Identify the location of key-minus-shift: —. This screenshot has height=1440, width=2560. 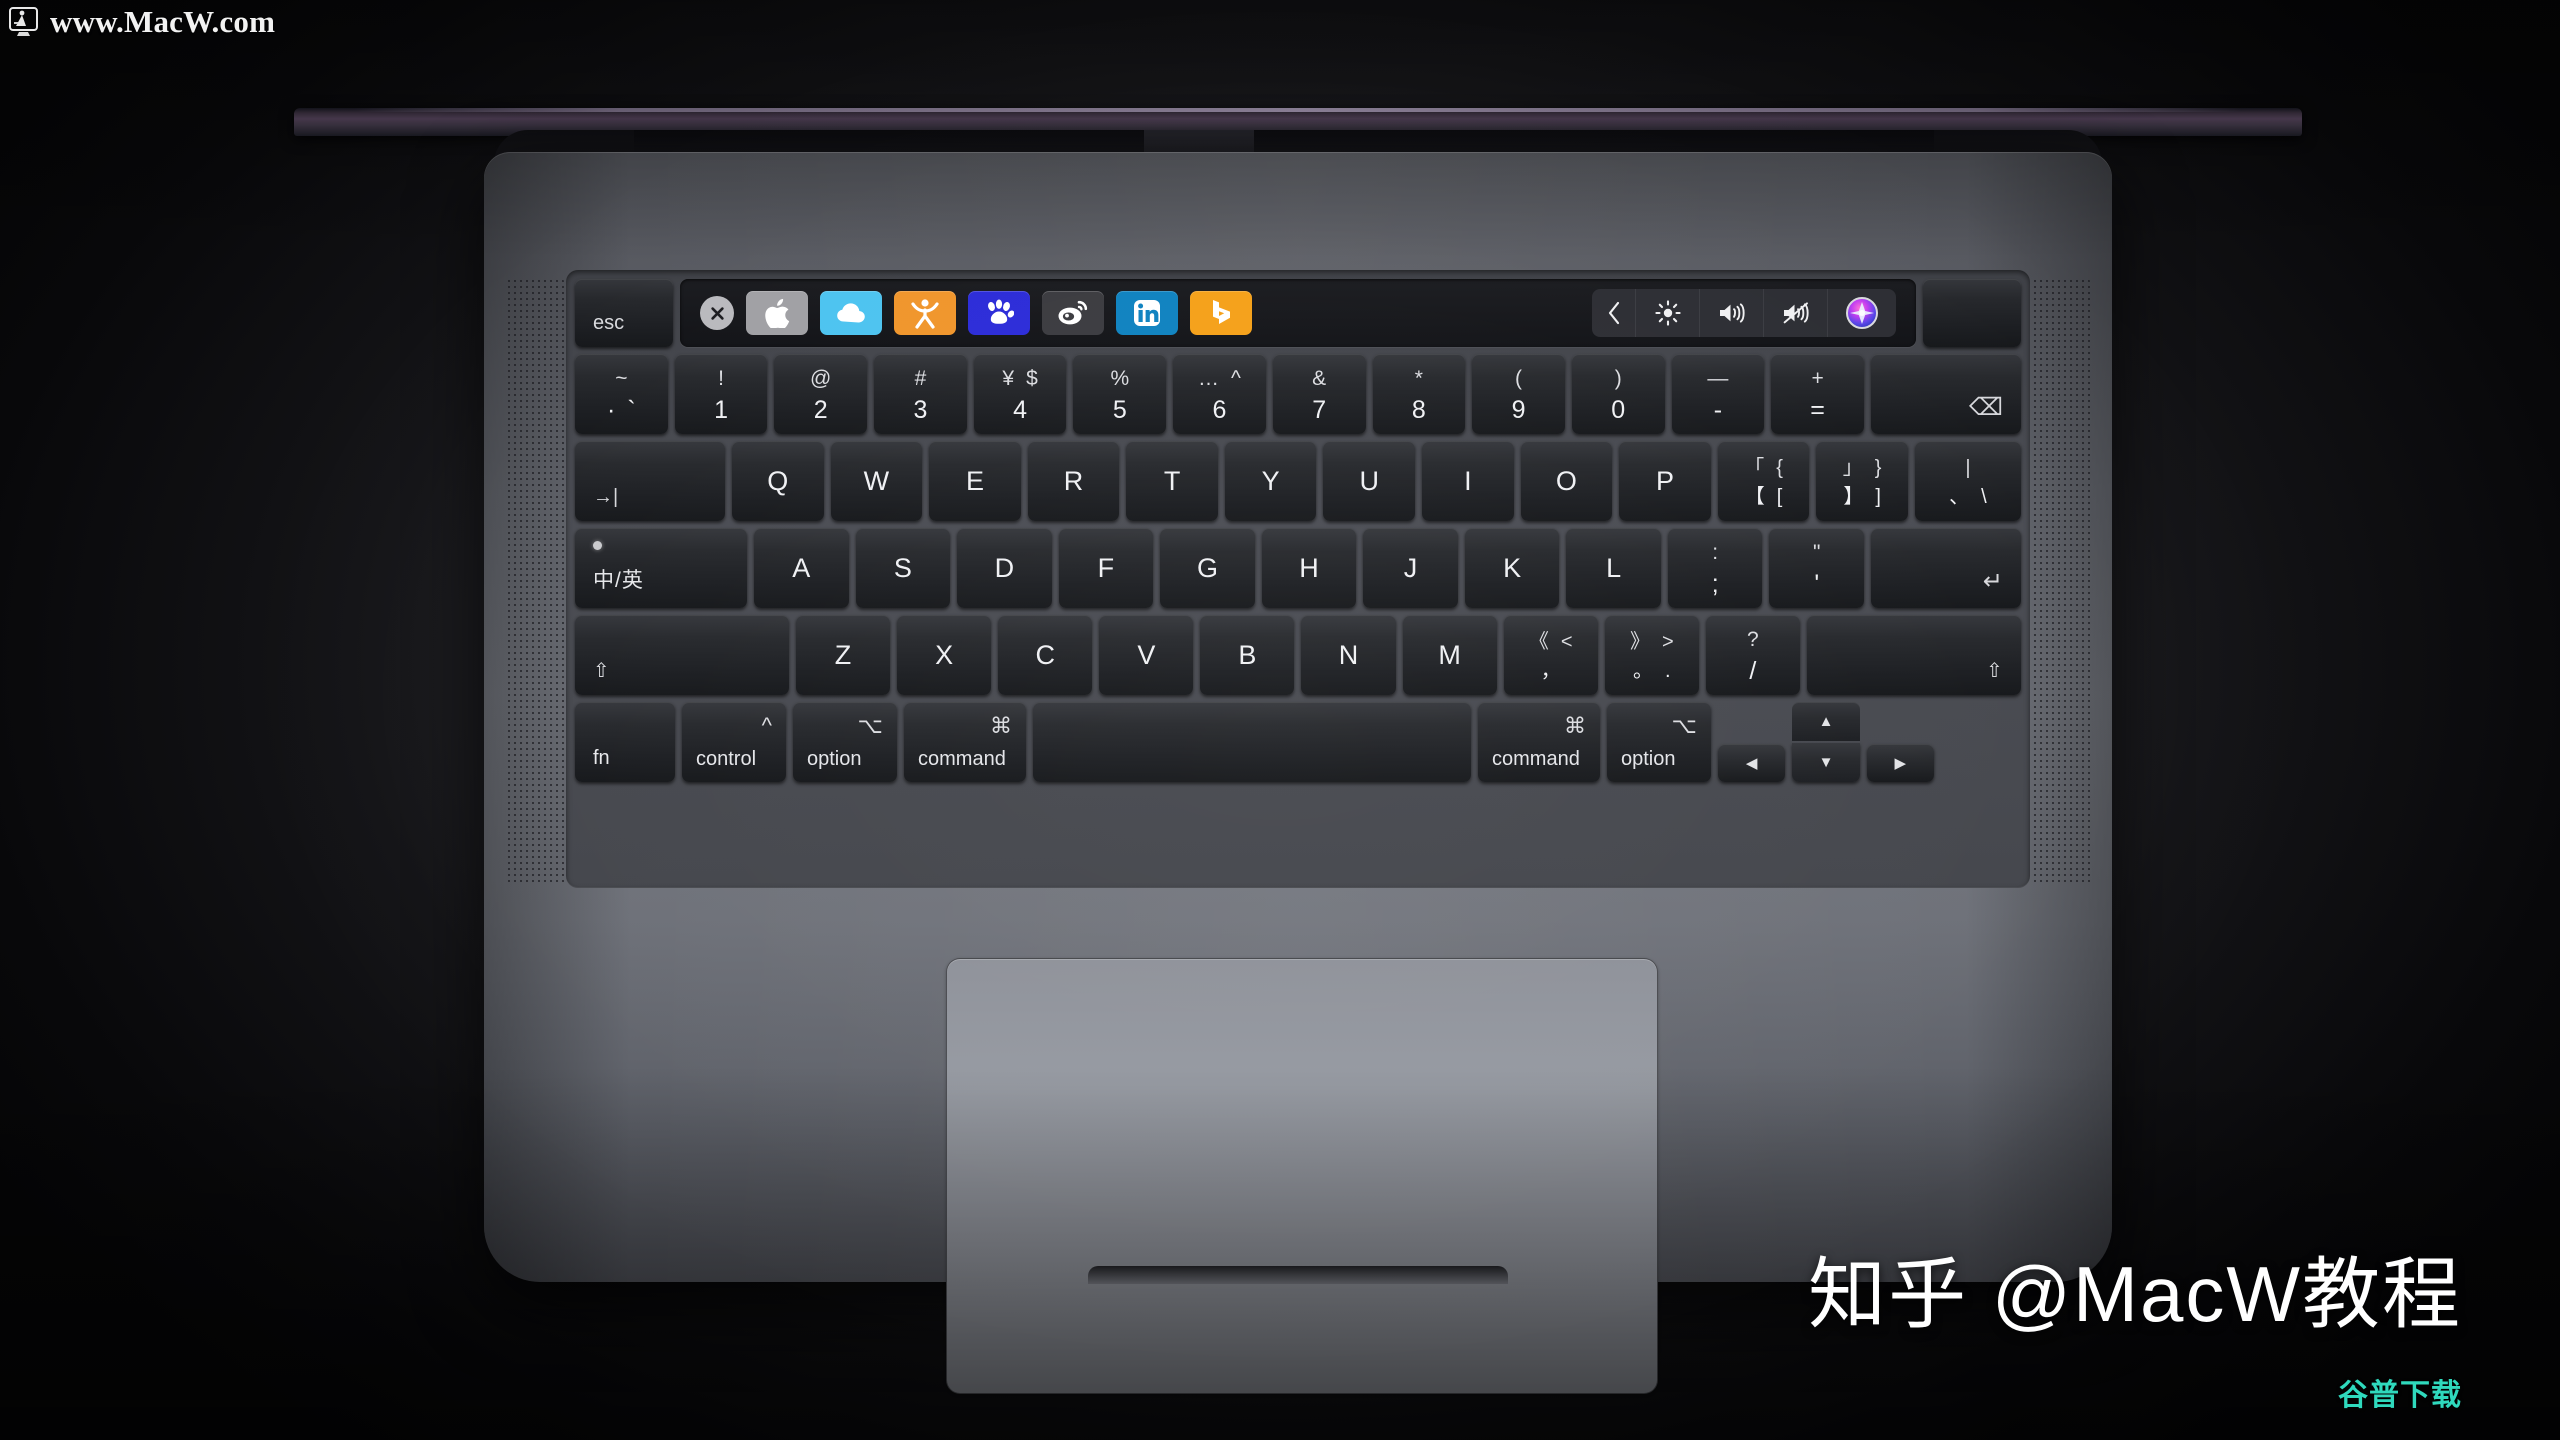
(1718, 378).